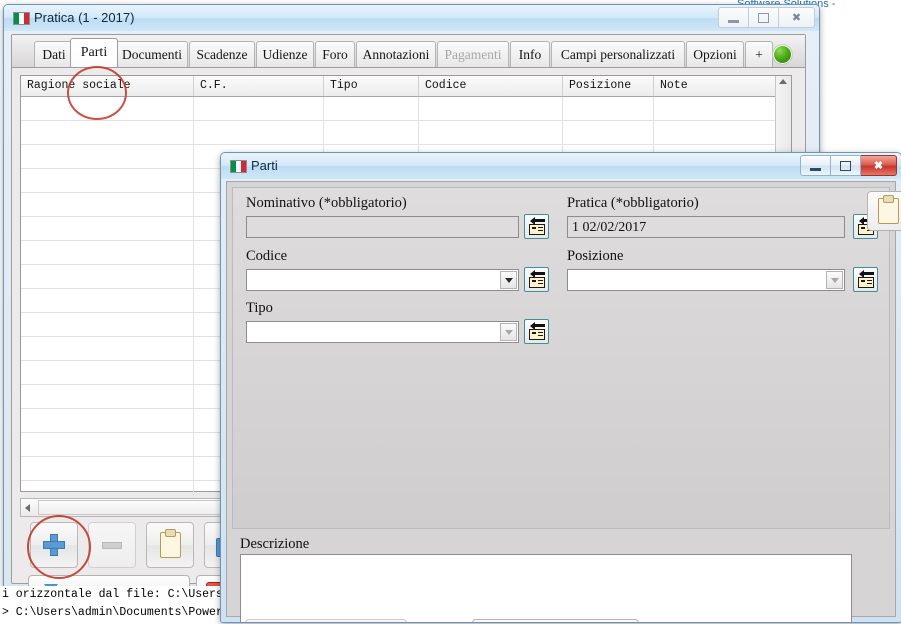  What do you see at coordinates (107, 86) in the screenshot?
I see `grid-col-ragione-sociale: Ragione sociale` at bounding box center [107, 86].